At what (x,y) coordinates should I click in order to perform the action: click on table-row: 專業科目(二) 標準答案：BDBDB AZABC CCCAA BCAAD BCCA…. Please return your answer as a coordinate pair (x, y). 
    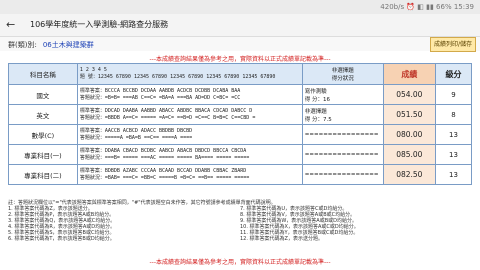
    Looking at the image, I should click on (240, 174).